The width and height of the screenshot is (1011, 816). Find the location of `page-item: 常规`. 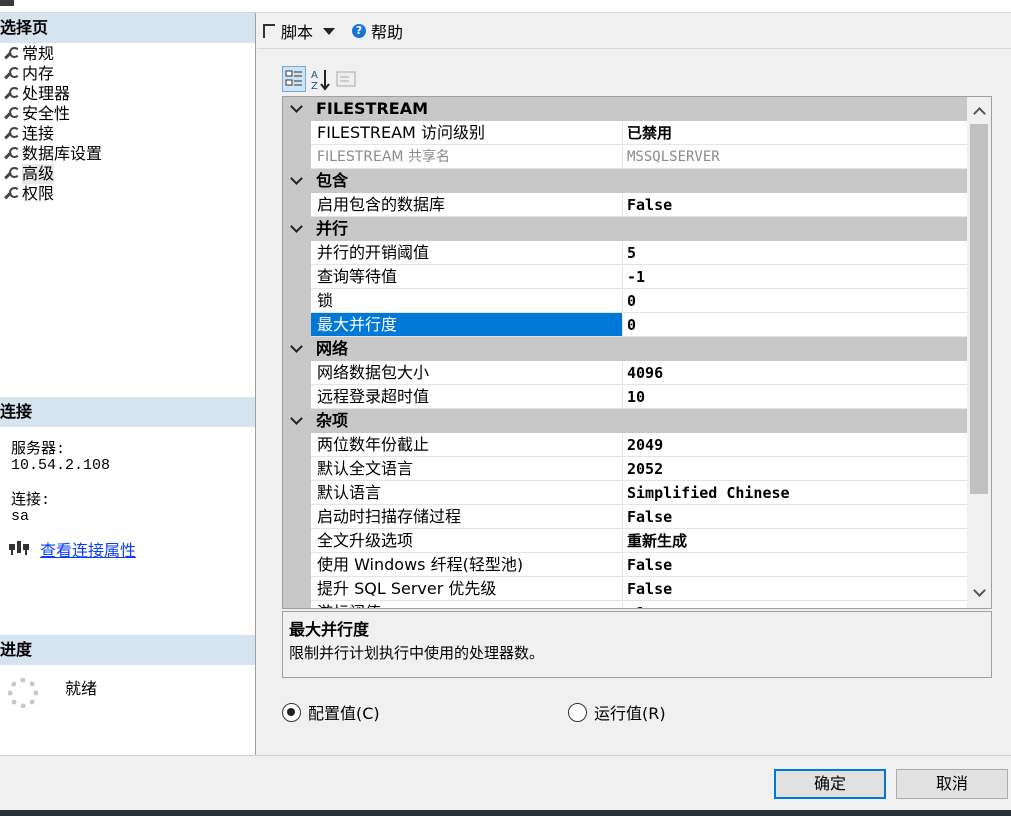

page-item: 常规 is located at coordinates (127, 54).